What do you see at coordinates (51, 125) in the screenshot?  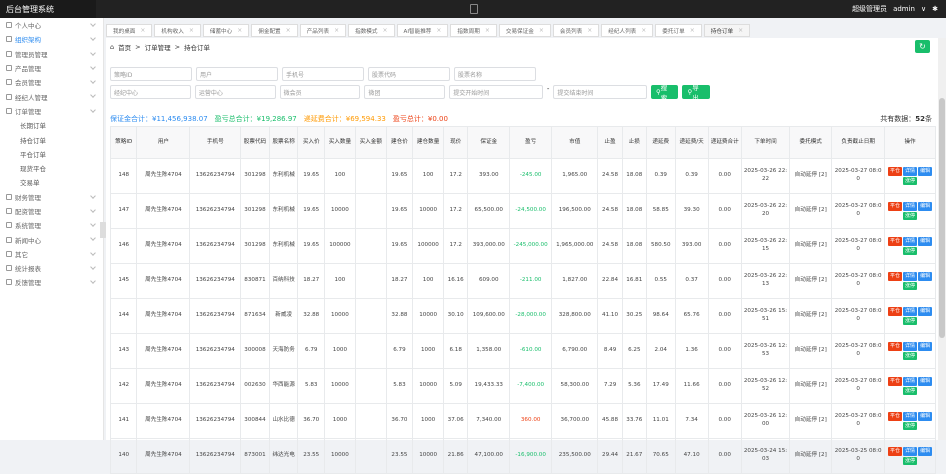 I see `sidebar-subitem: 长期订单` at bounding box center [51, 125].